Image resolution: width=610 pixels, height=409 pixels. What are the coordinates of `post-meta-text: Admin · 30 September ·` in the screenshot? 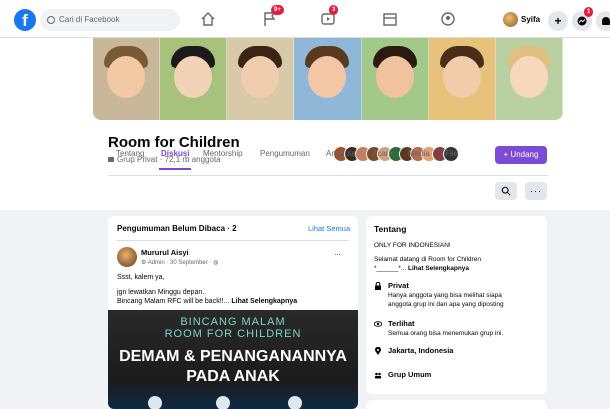 It's located at (180, 263).